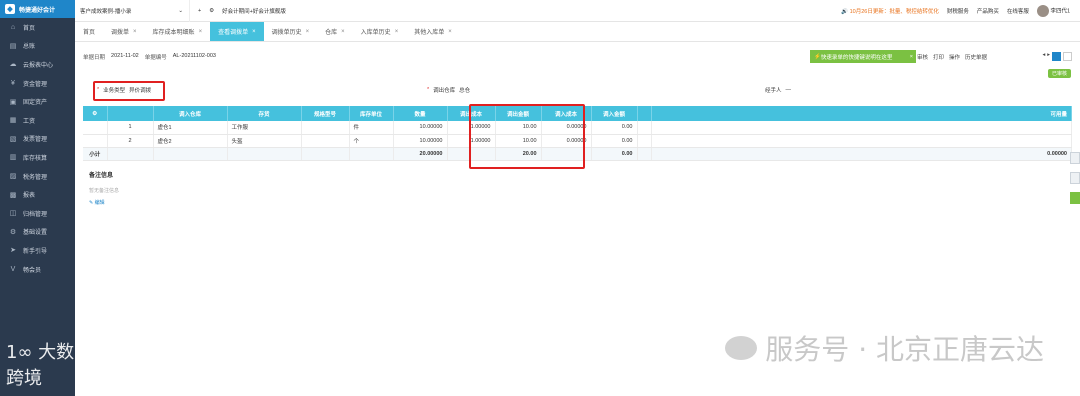 The height and width of the screenshot is (396, 1080). I want to click on col-extra, so click(644, 113).